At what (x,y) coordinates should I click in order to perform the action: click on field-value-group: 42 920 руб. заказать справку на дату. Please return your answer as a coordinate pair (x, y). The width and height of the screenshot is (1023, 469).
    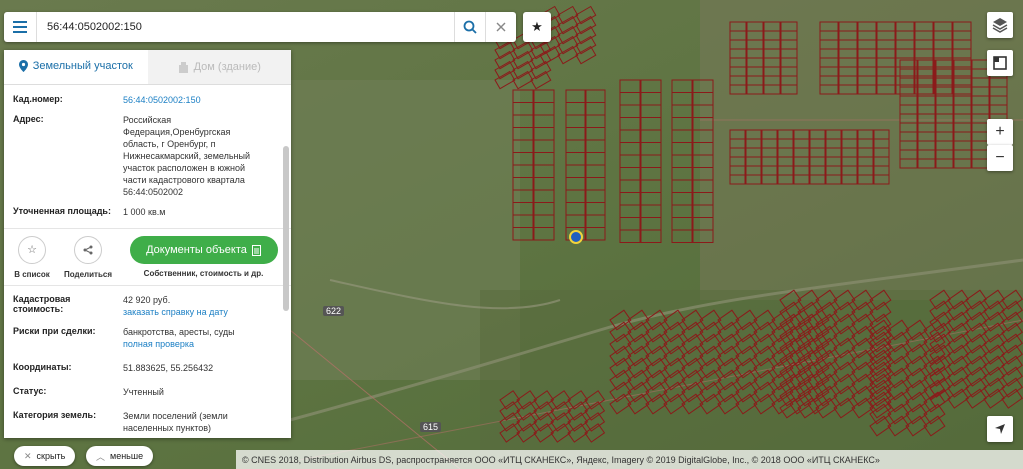
    Looking at the image, I should click on (175, 306).